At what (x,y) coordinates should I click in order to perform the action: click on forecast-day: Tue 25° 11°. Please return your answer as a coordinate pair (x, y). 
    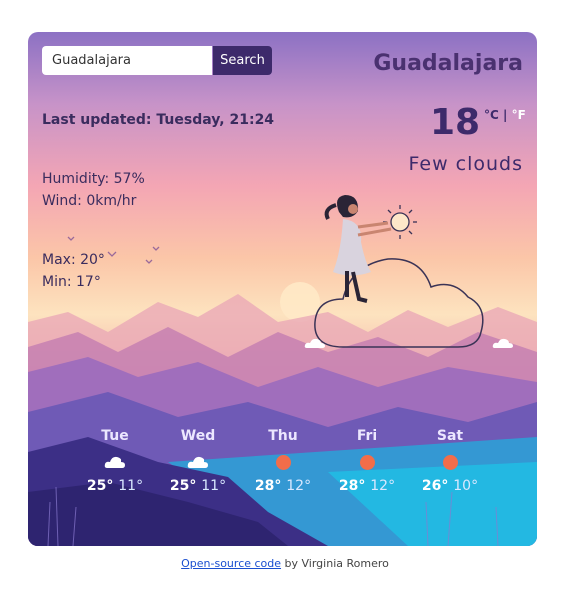
    Looking at the image, I should click on (115, 461).